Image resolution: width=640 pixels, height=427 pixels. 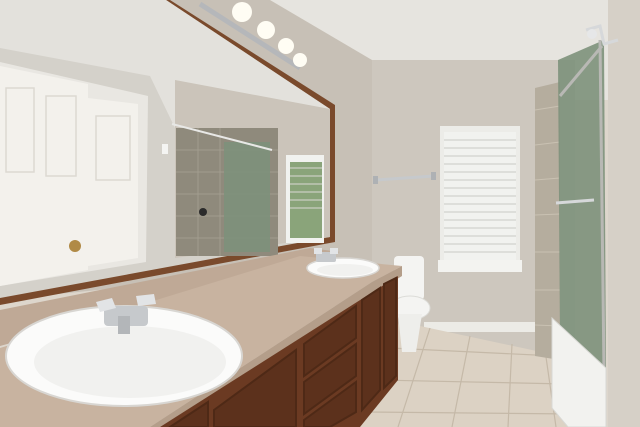 I want to click on shower-glass, so click(x=247, y=197).